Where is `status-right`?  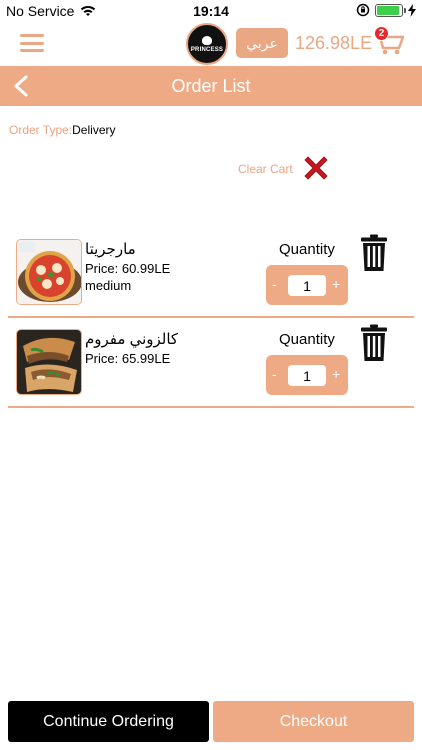 status-right is located at coordinates (386, 10).